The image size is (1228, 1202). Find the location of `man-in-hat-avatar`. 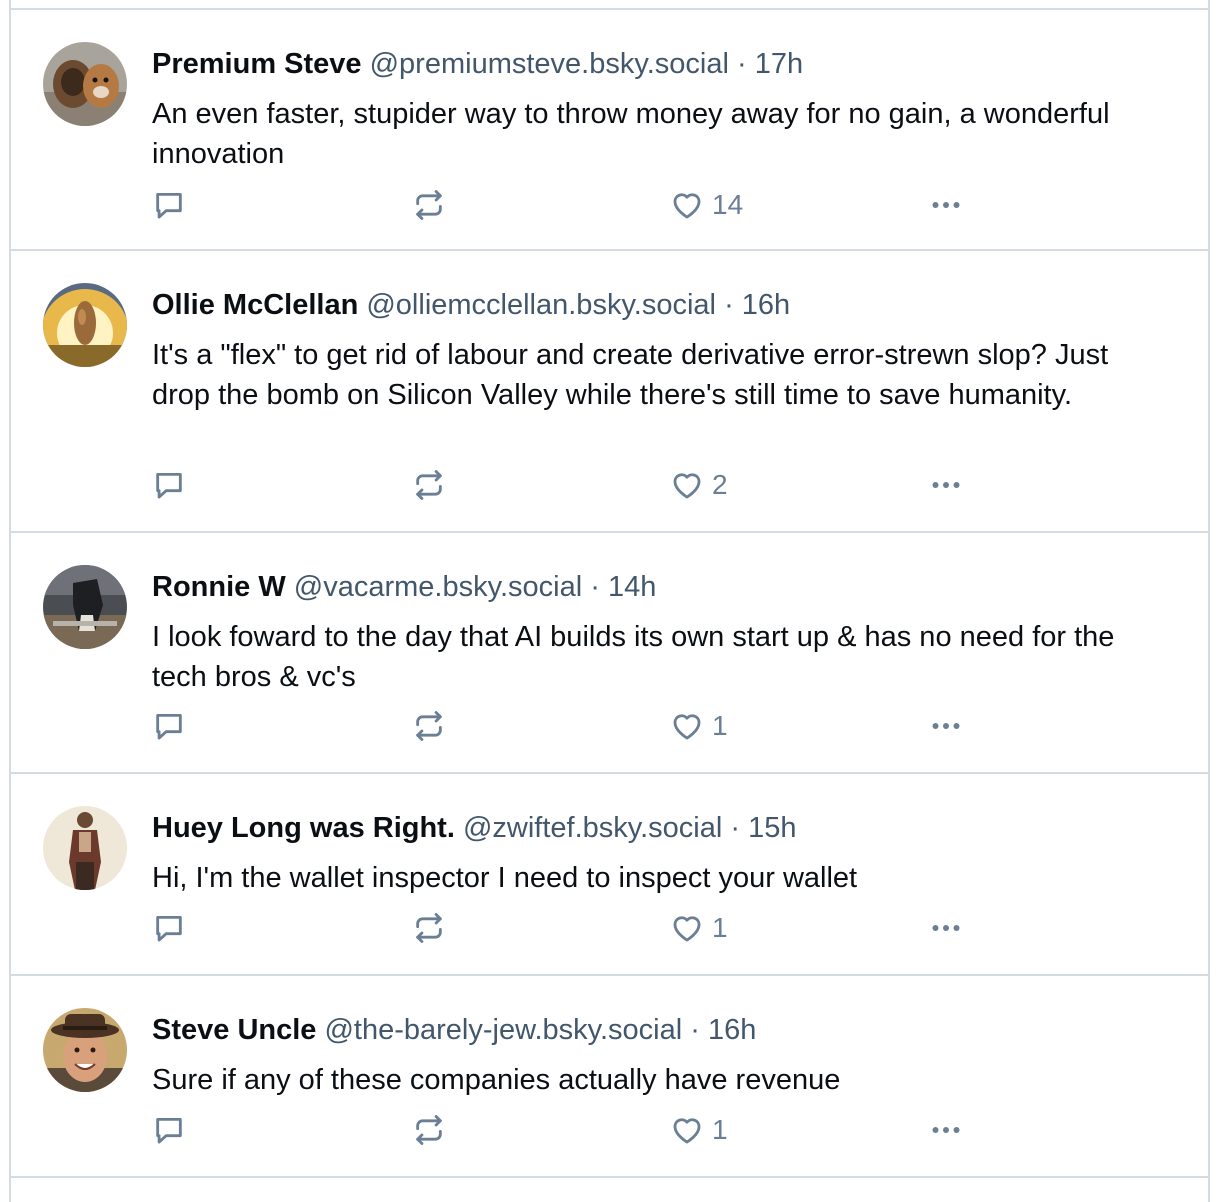

man-in-hat-avatar is located at coordinates (85, 1050).